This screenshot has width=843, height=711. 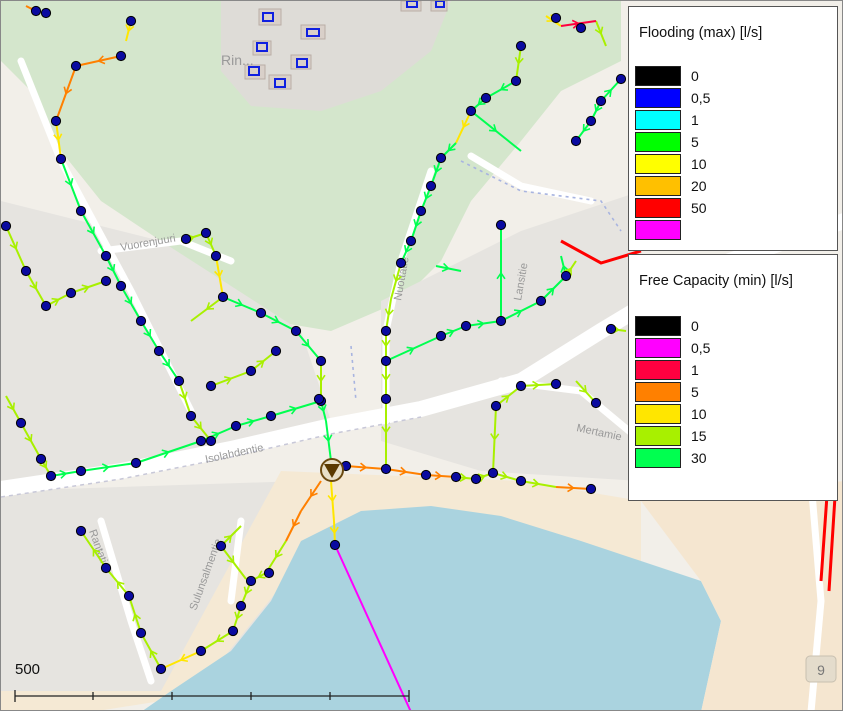 I want to click on pump-station-icon, so click(x=332, y=470).